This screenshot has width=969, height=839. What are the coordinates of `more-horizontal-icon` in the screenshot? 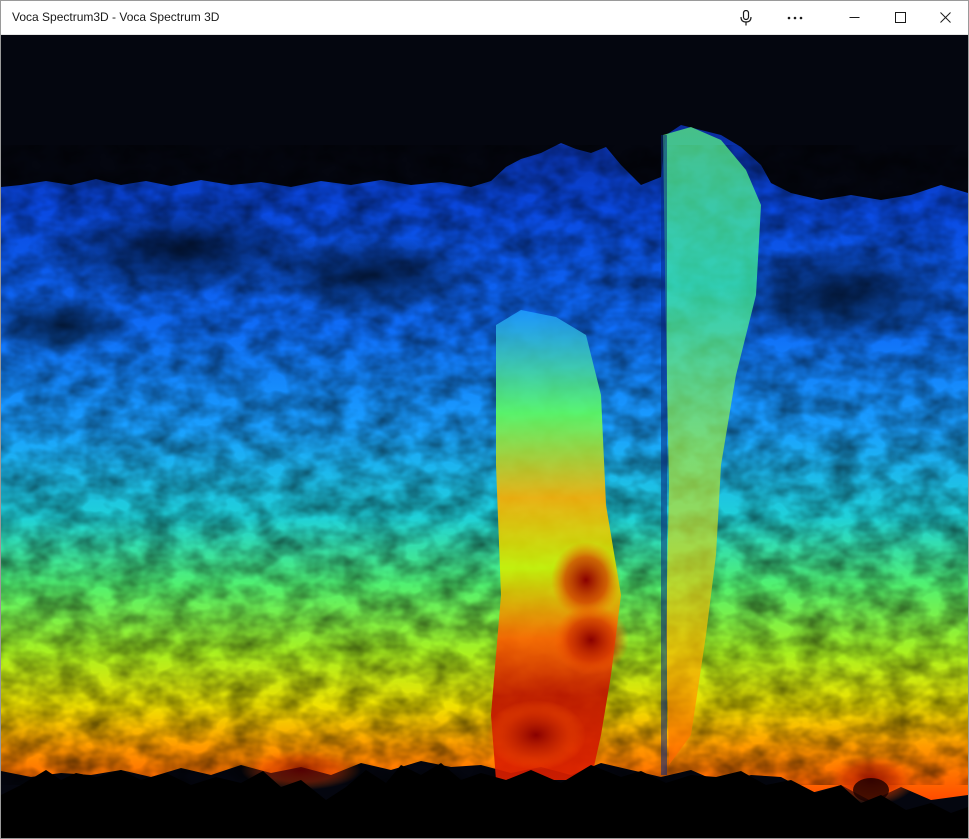 It's located at (795, 17).